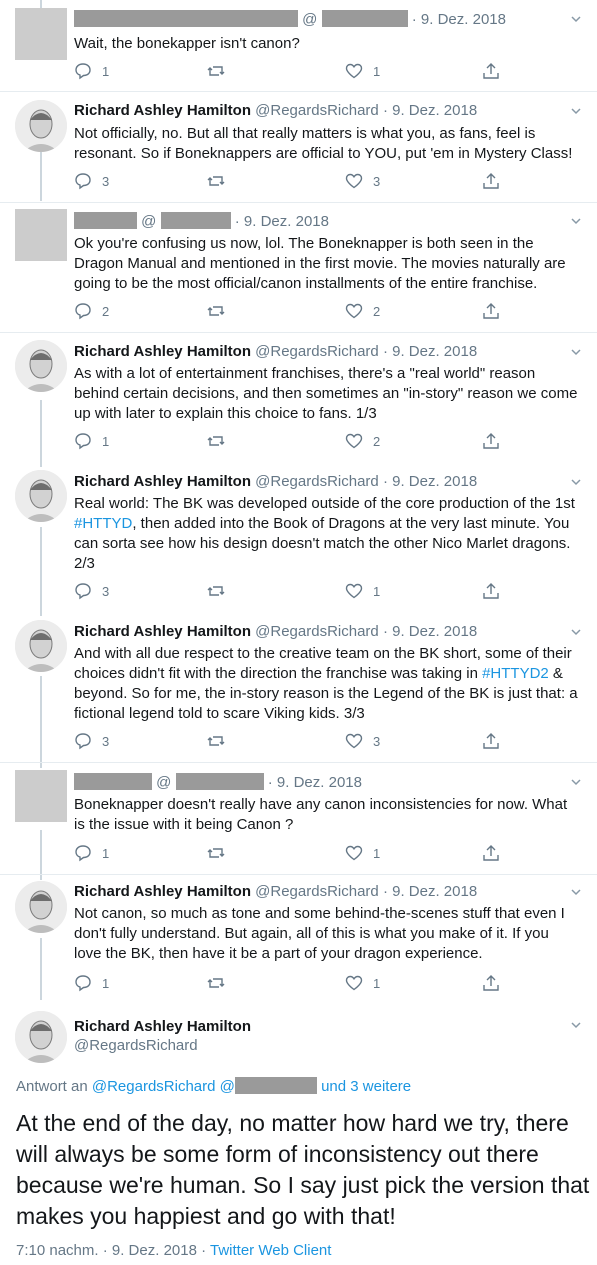 The image size is (597, 1265). Describe the element at coordinates (377, 311) in the screenshot. I see `like-count: 2` at that location.